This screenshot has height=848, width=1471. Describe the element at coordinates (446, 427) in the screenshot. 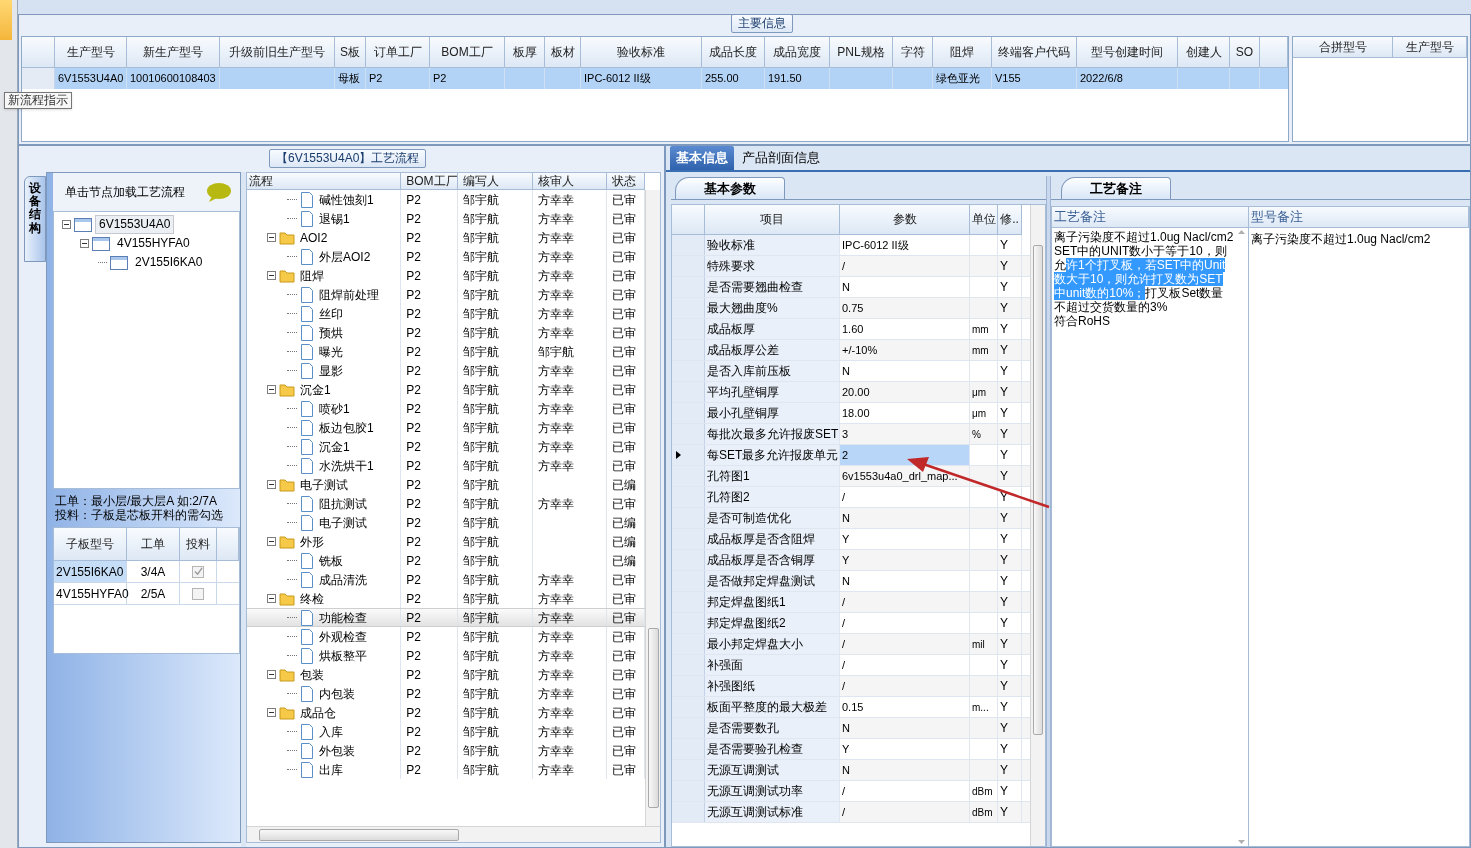

I see `tree-row: 板边包胶1 P2 邹宇航 方幸幸 已审` at that location.